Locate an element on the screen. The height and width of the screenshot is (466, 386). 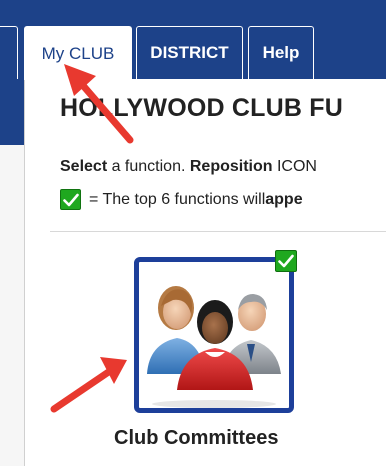
instruction-appear-bold: appe is located at coordinates (284, 199).